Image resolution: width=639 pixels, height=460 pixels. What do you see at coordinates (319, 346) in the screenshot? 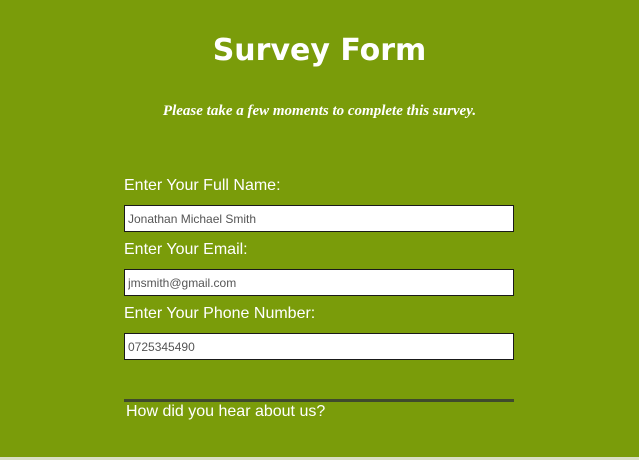
I see `phone-input` at bounding box center [319, 346].